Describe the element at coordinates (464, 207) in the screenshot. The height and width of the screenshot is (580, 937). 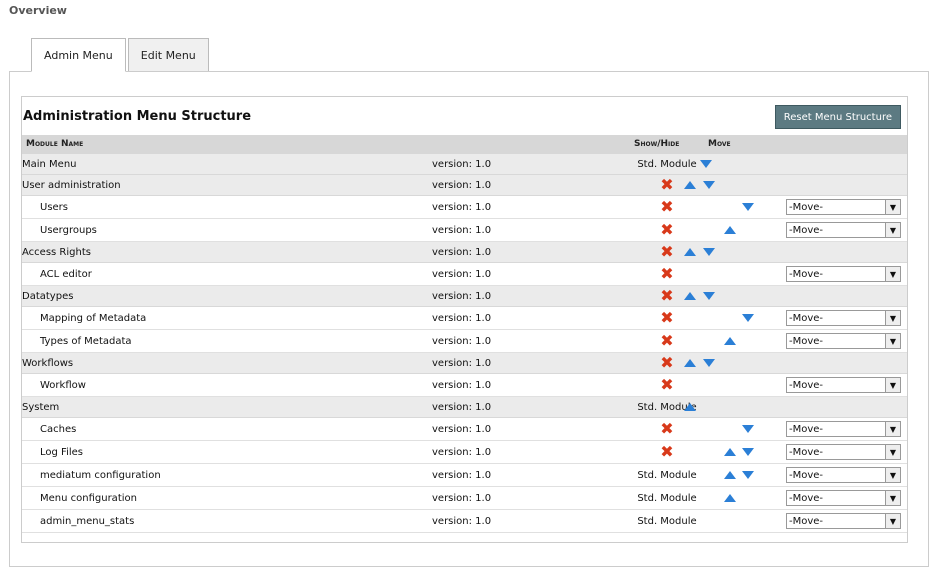
I see `table-row: Users version: 1.0 ✖ -Move- ▼` at that location.